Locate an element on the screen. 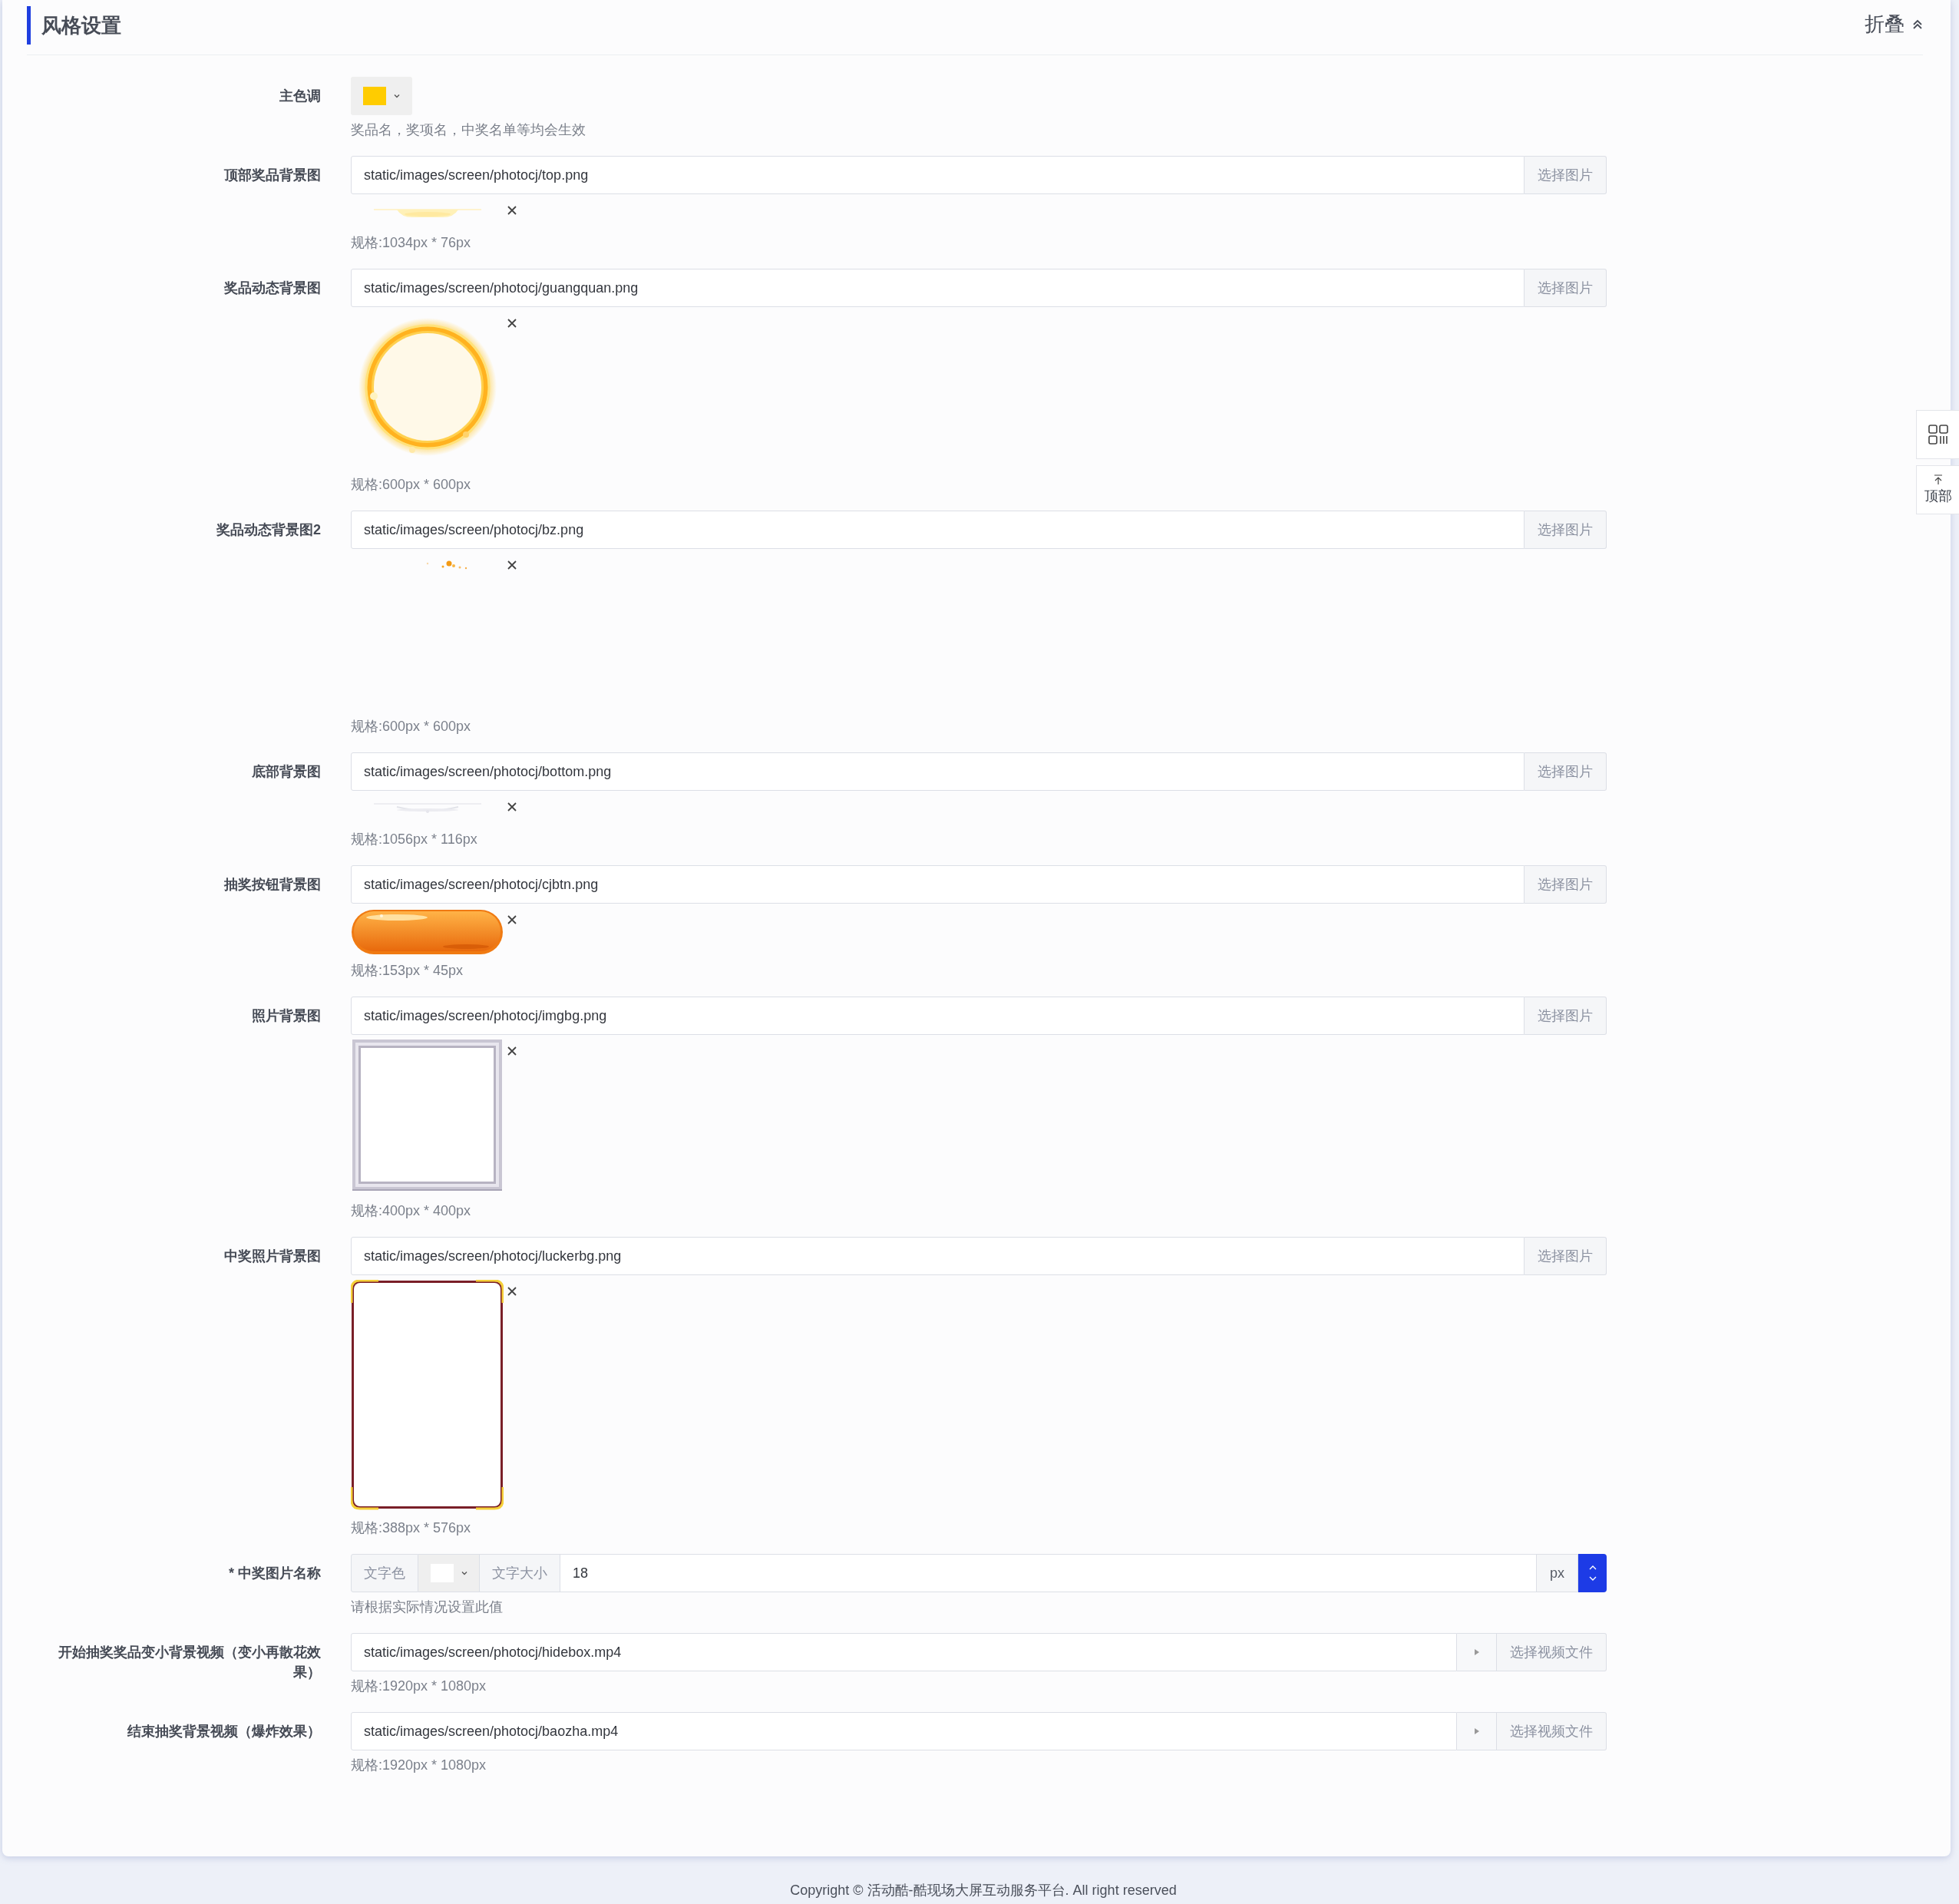  back-to-top-button: 顶部 is located at coordinates (1938, 489).